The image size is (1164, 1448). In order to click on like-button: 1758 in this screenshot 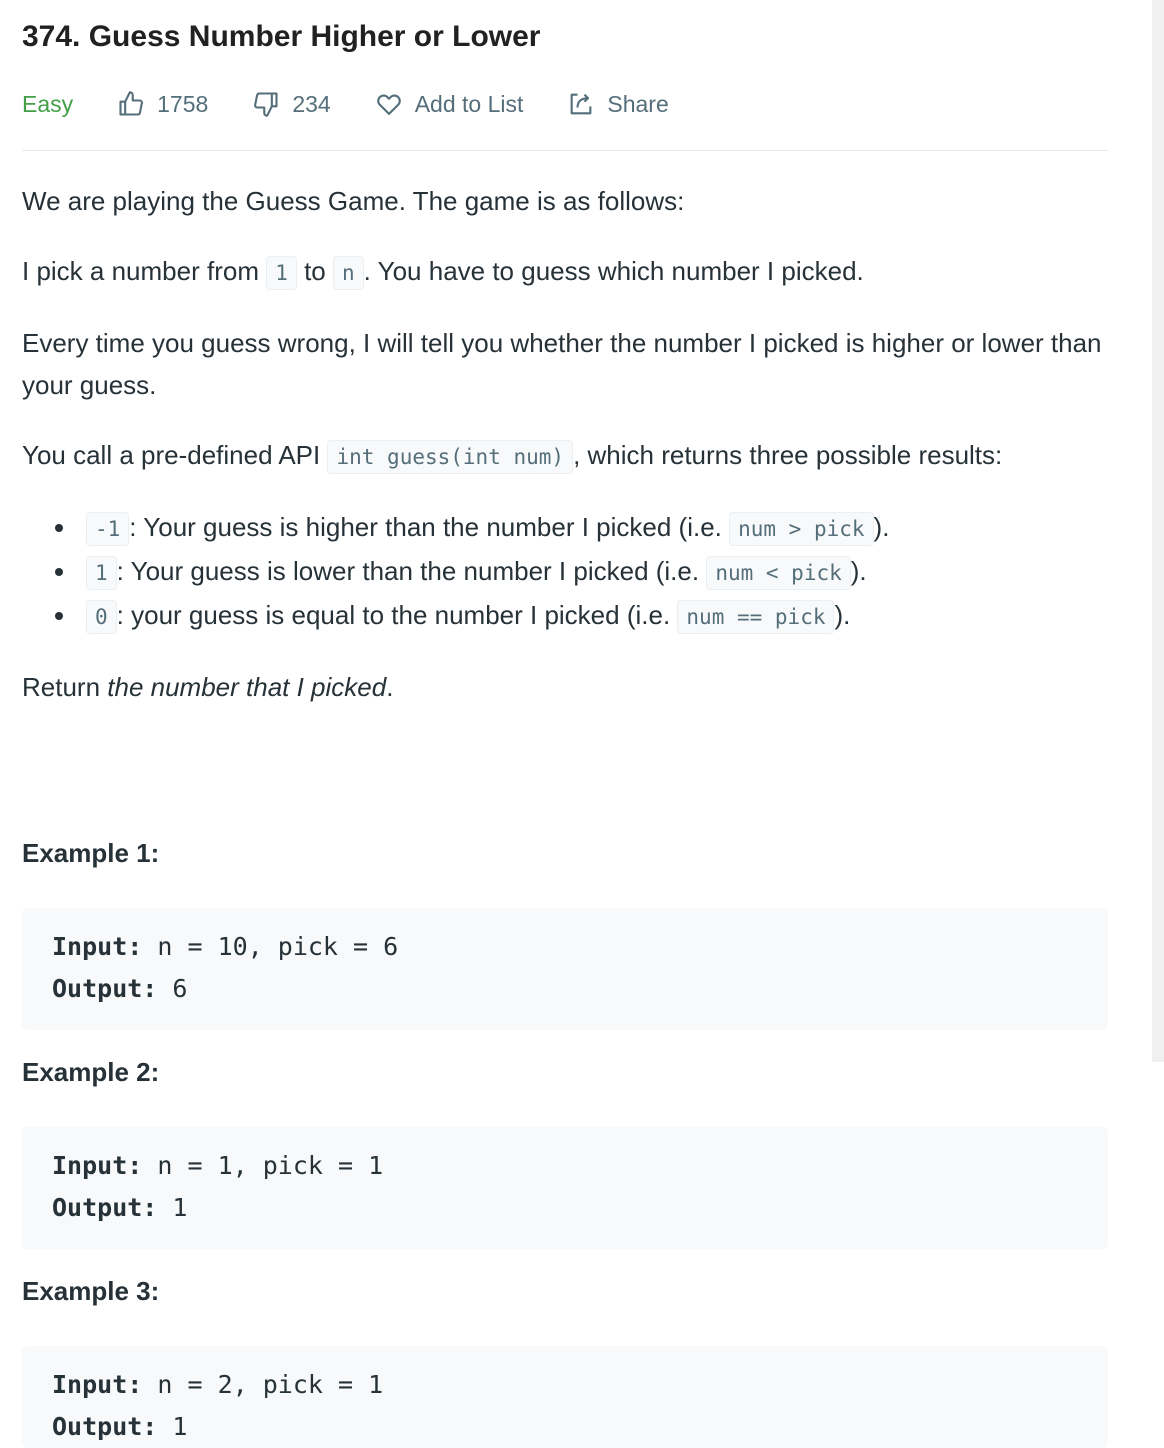, I will do `click(162, 104)`.